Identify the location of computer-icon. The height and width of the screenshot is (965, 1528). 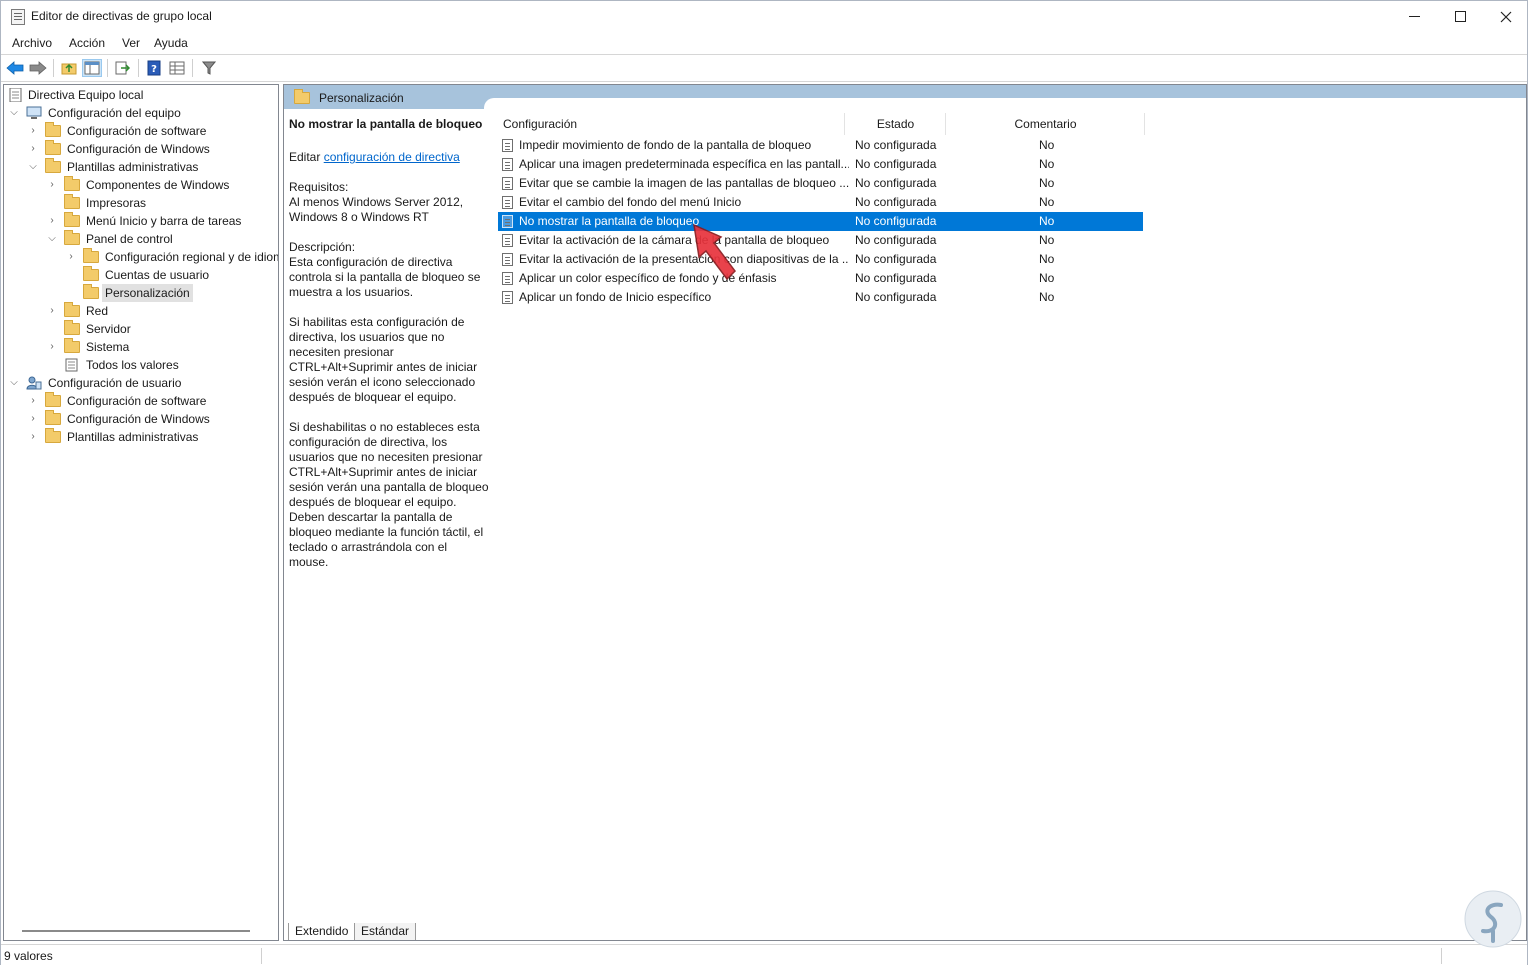
(34, 112).